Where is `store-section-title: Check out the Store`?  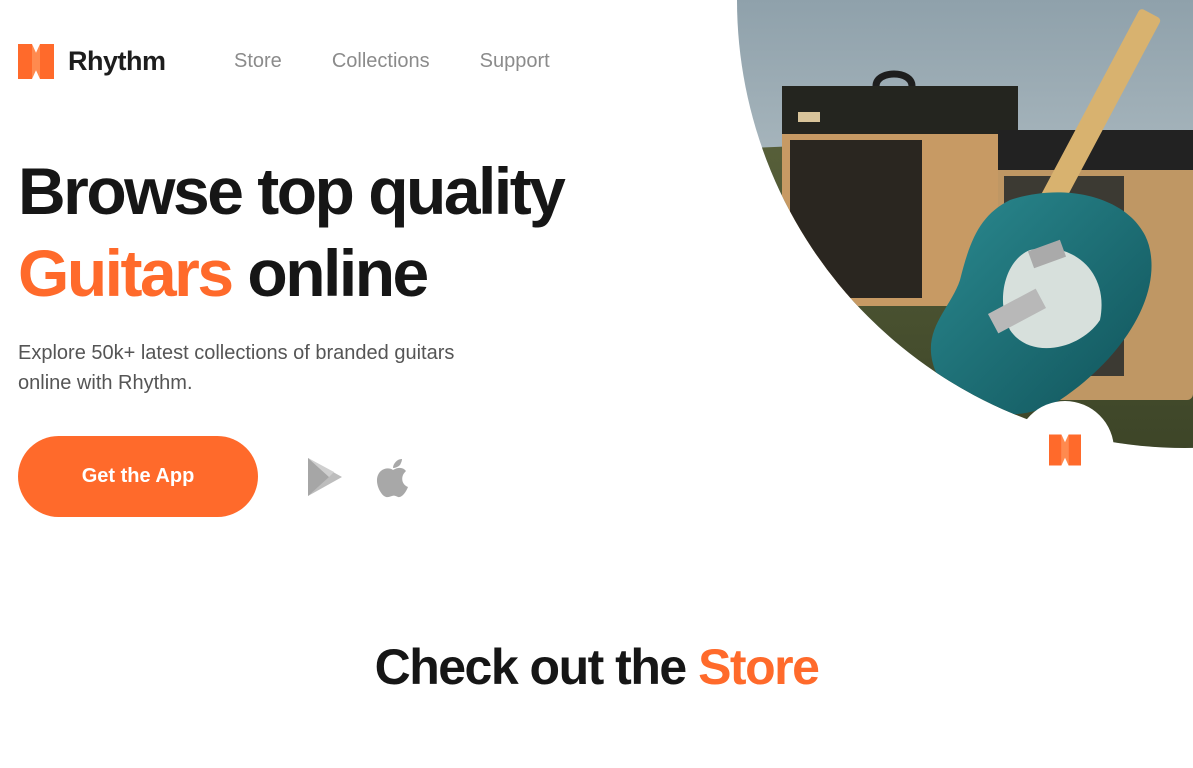 store-section-title: Check out the Store is located at coordinates (596, 667).